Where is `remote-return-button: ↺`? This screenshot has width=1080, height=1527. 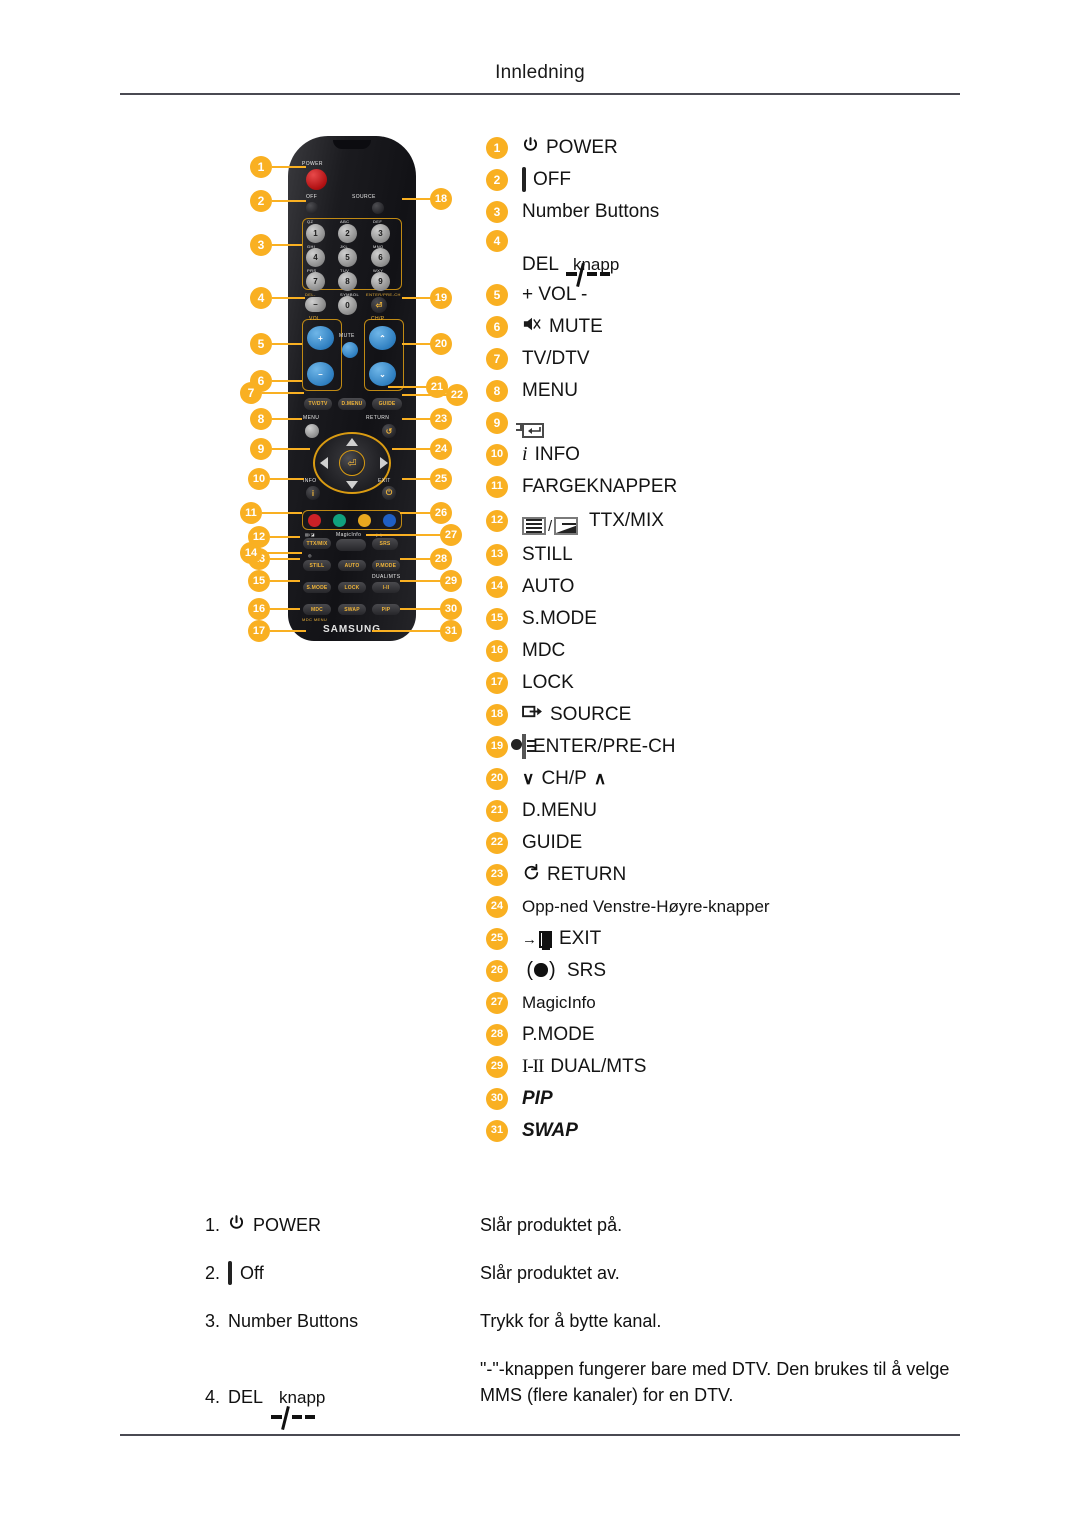 remote-return-button: ↺ is located at coordinates (389, 431).